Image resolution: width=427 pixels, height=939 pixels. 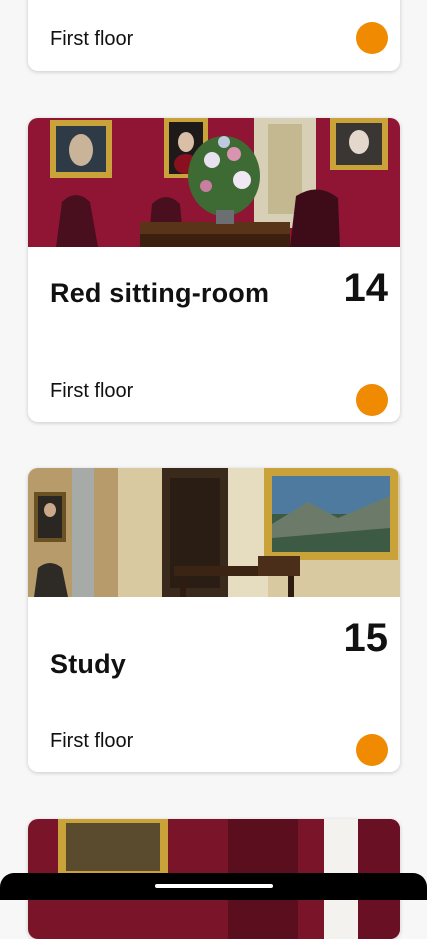 What do you see at coordinates (366, 288) in the screenshot?
I see `room-number: 14` at bounding box center [366, 288].